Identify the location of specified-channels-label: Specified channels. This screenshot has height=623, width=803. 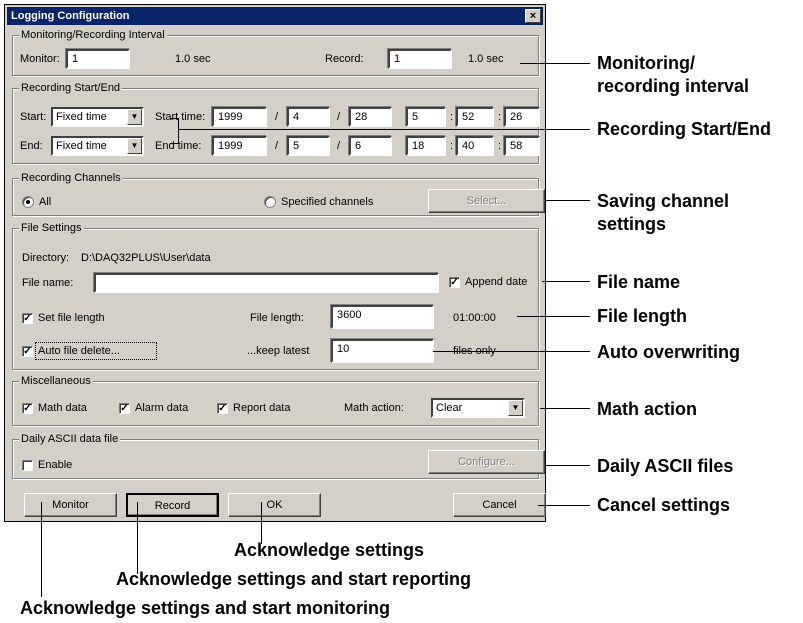
(327, 202).